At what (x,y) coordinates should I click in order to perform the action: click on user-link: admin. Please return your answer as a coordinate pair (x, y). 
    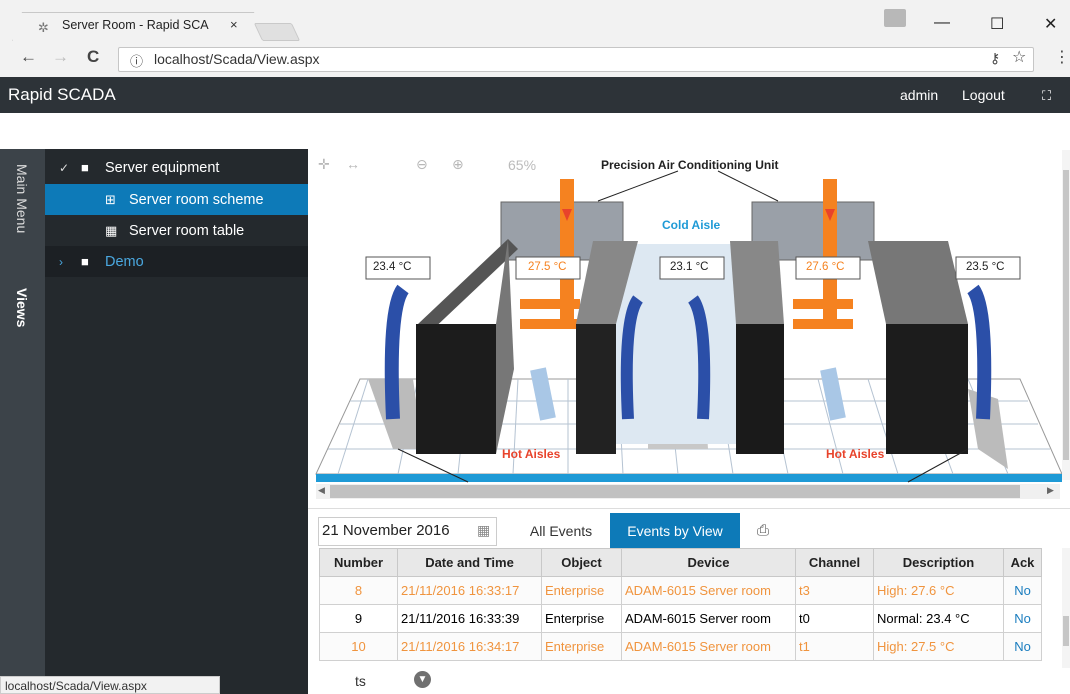
    Looking at the image, I should click on (919, 95).